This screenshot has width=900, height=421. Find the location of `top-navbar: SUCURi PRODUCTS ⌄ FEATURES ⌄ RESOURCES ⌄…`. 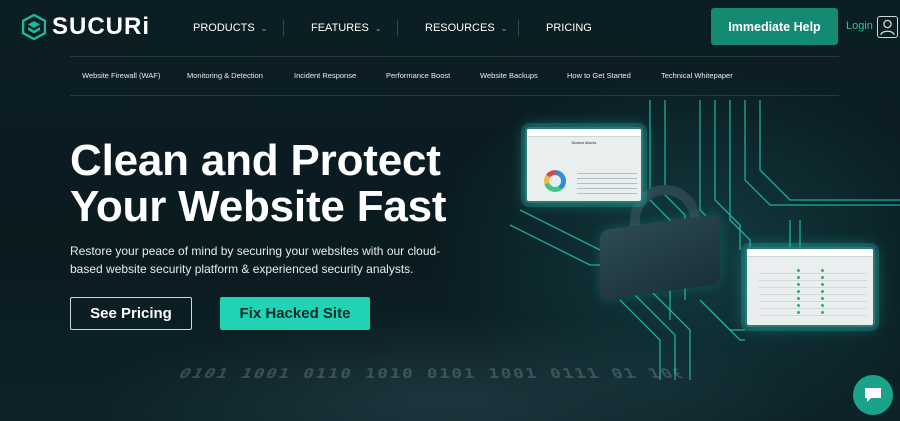

top-navbar: SUCURi PRODUCTS ⌄ FEATURES ⌄ RESOURCES ⌄… is located at coordinates (450, 28).